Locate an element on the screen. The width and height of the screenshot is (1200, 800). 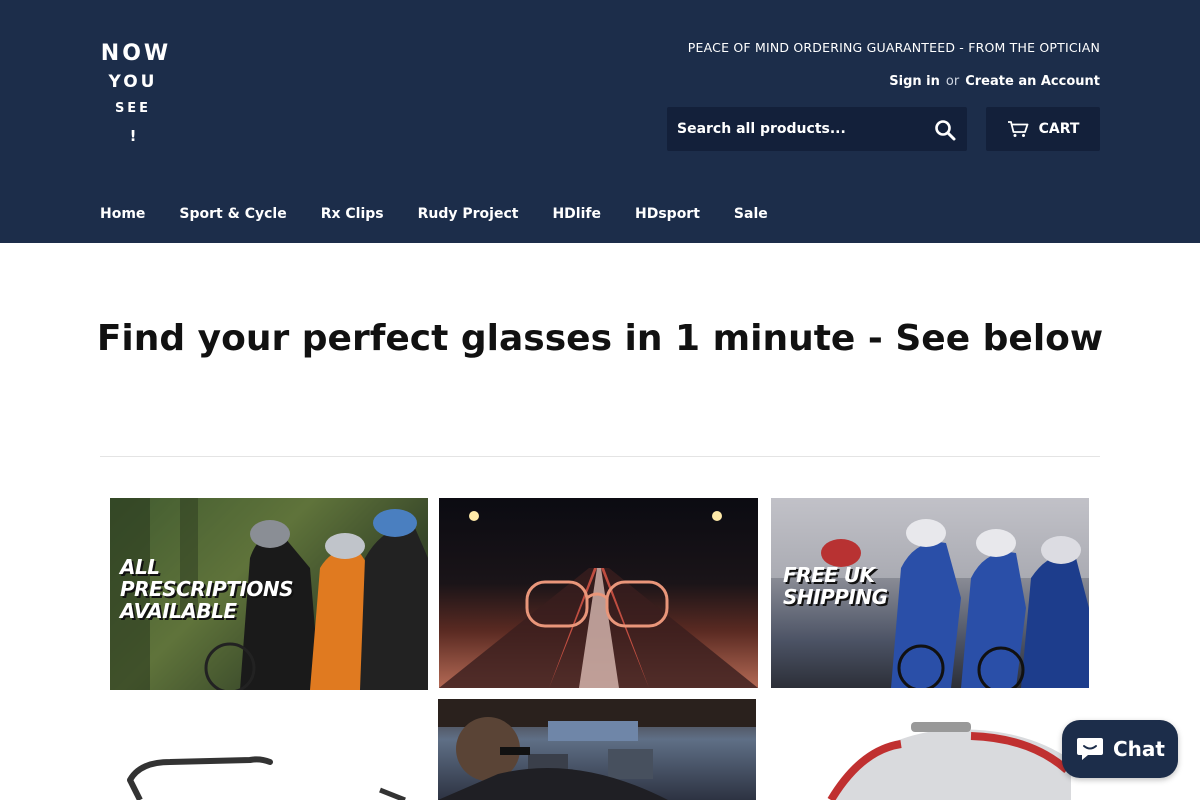
search-form is located at coordinates (817, 129).